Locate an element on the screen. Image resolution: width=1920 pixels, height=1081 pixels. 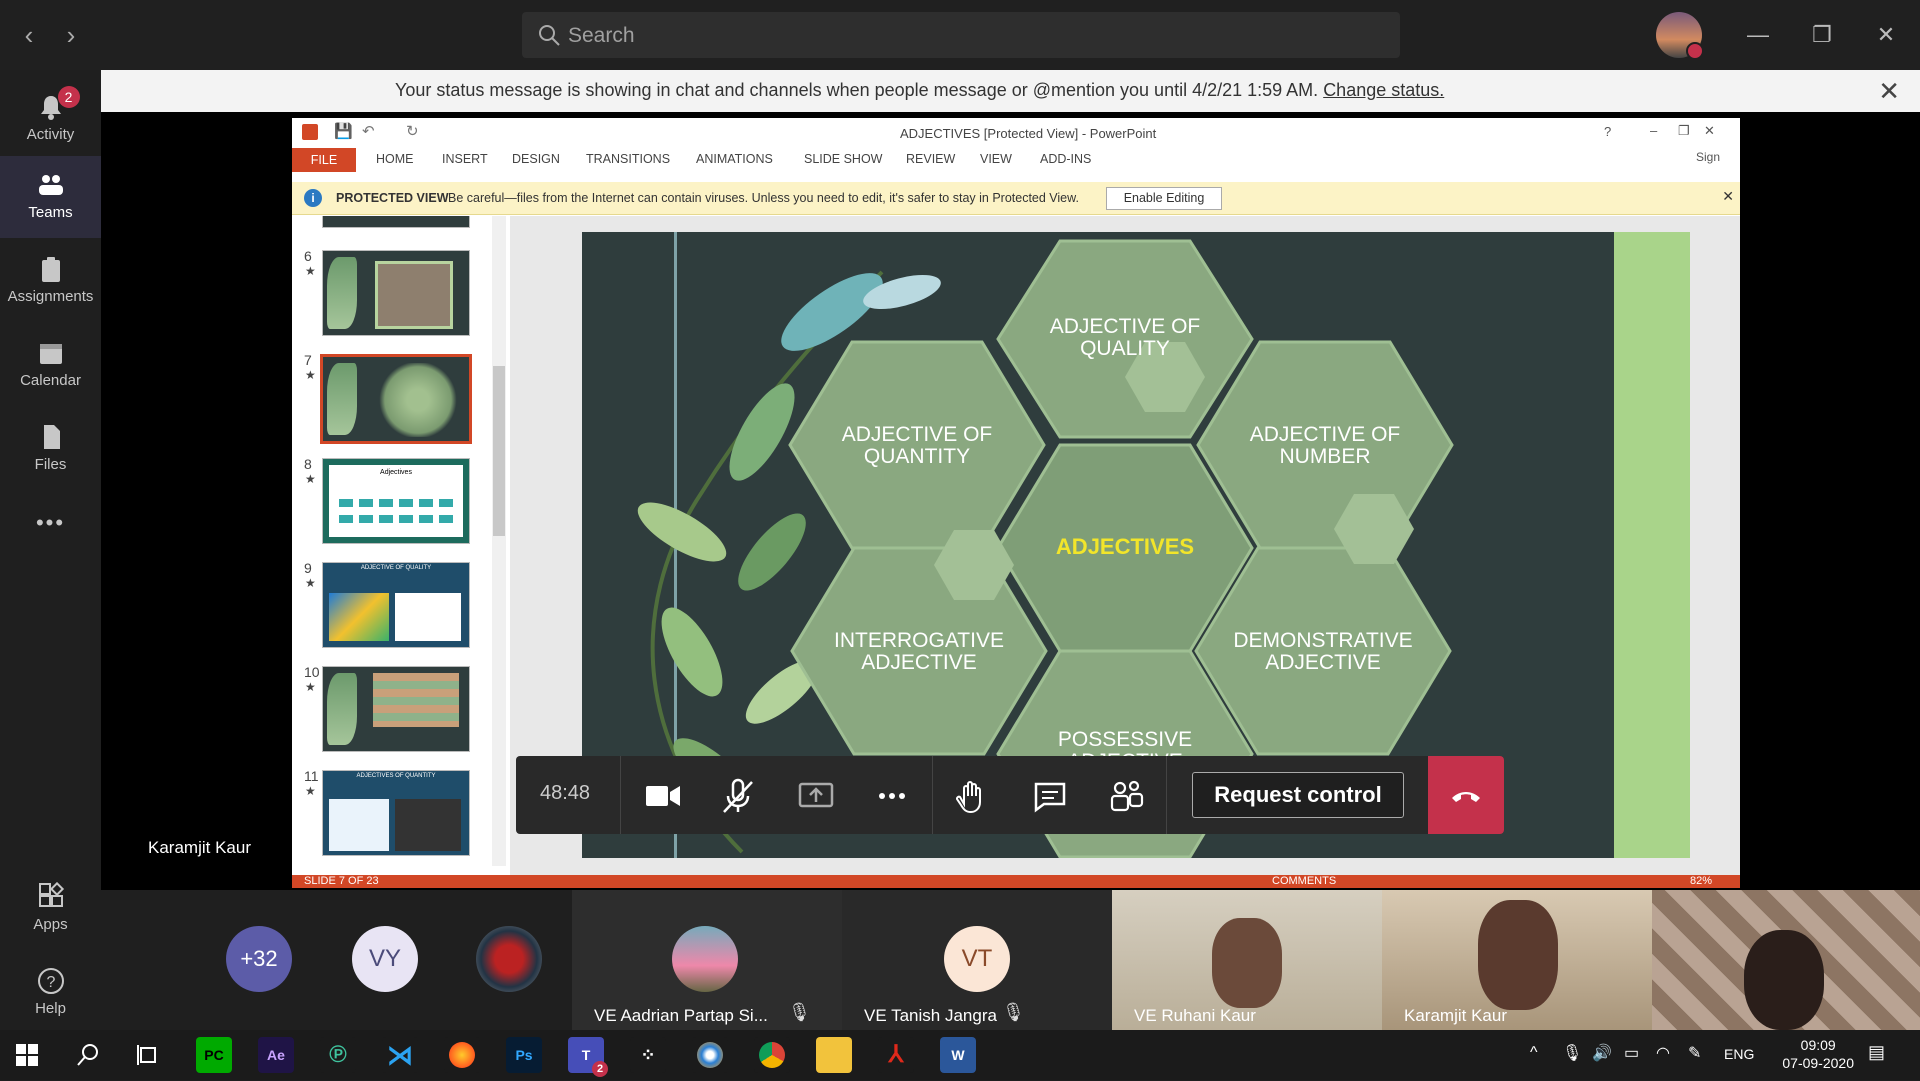
battery-icon: ▭ is located at coordinates (1631, 1053).